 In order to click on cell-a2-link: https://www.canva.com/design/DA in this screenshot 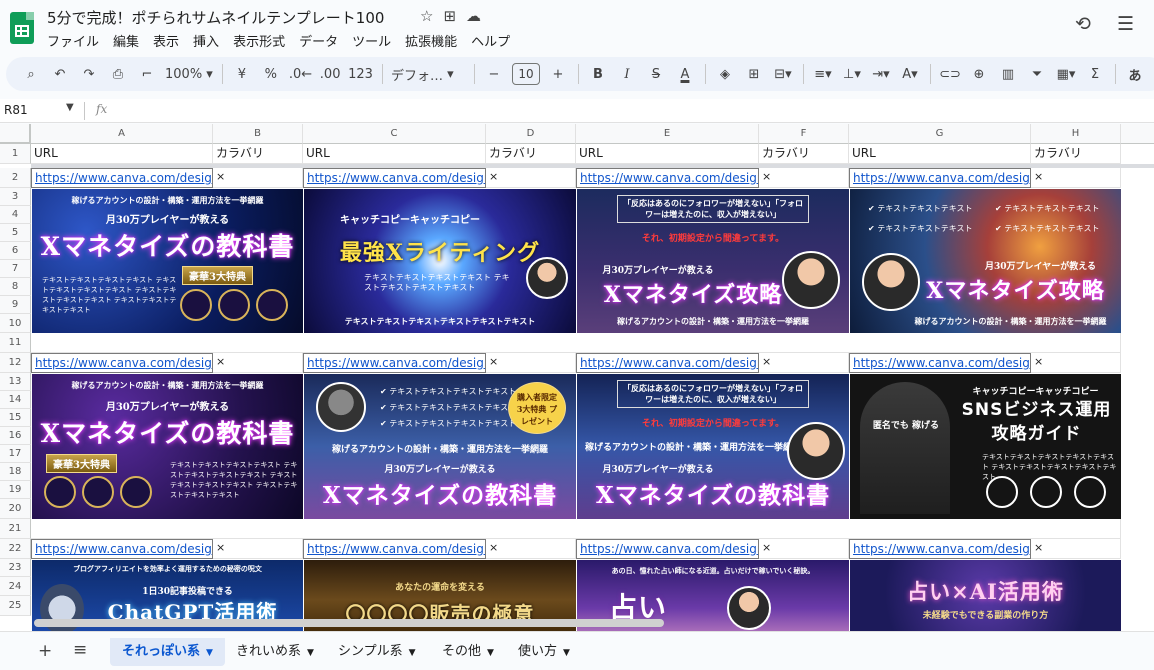, I will do `click(122, 178)`.